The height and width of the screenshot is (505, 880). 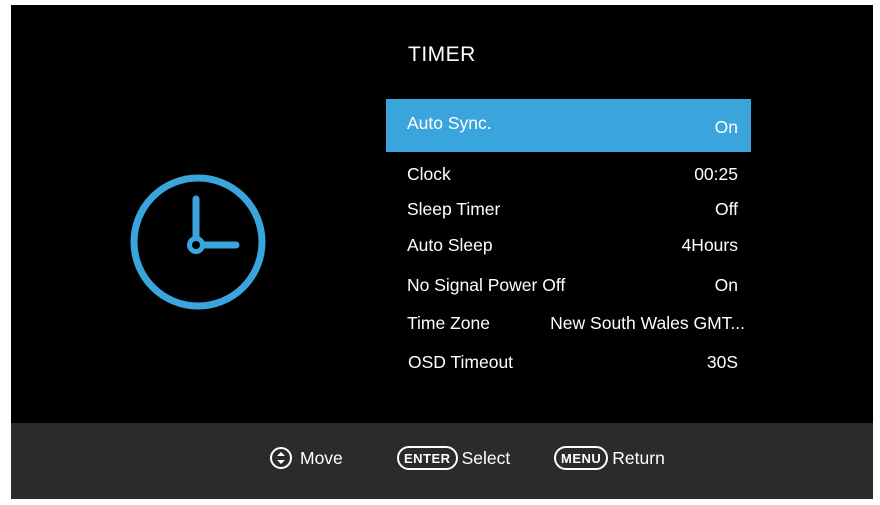 What do you see at coordinates (568, 209) in the screenshot?
I see `menu-item-sleep-timer: Sleep Timer Off` at bounding box center [568, 209].